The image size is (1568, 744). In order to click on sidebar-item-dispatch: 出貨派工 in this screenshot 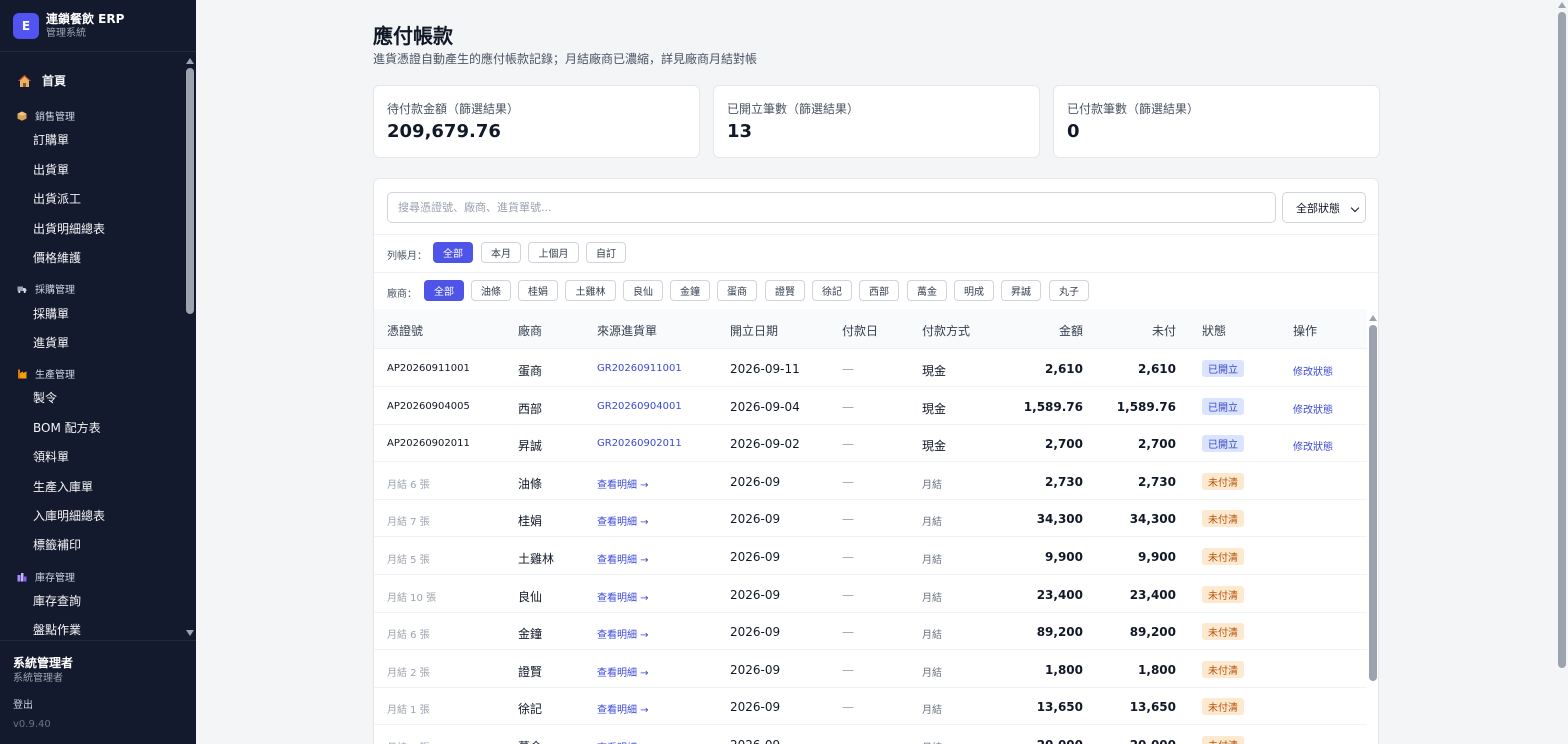, I will do `click(57, 198)`.